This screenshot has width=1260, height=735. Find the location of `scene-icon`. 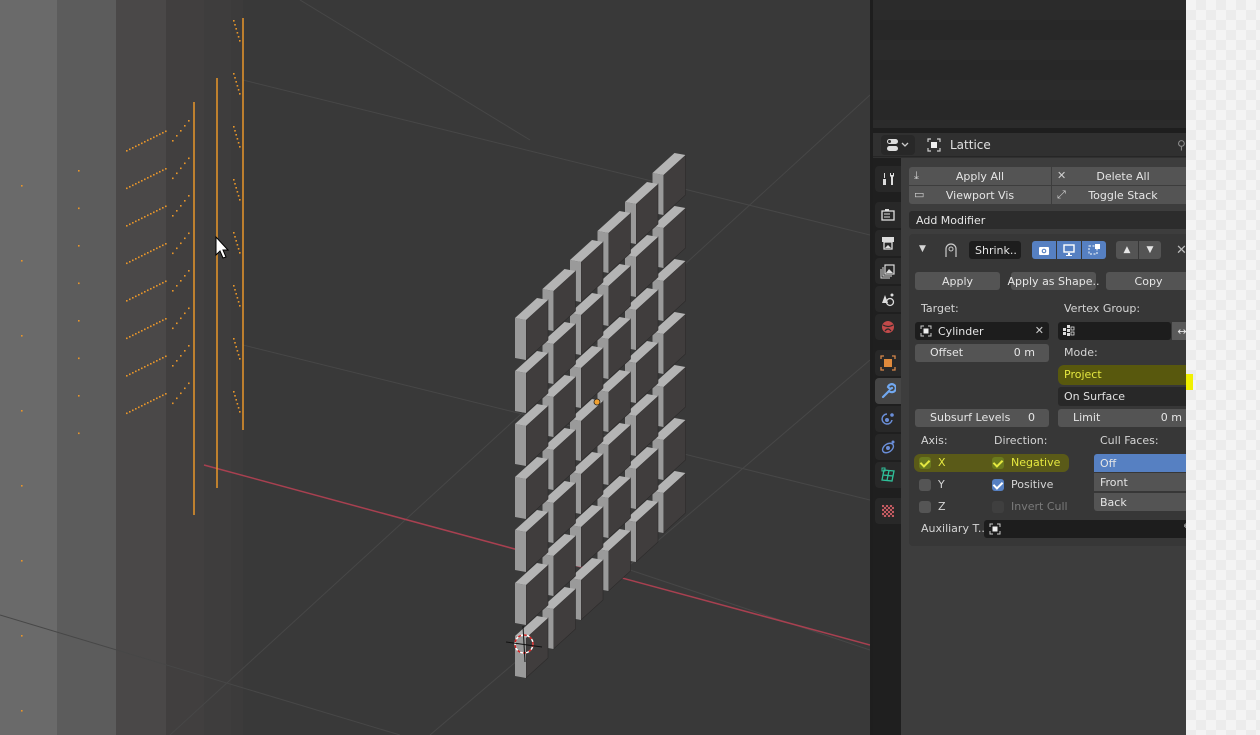

scene-icon is located at coordinates (888, 300).